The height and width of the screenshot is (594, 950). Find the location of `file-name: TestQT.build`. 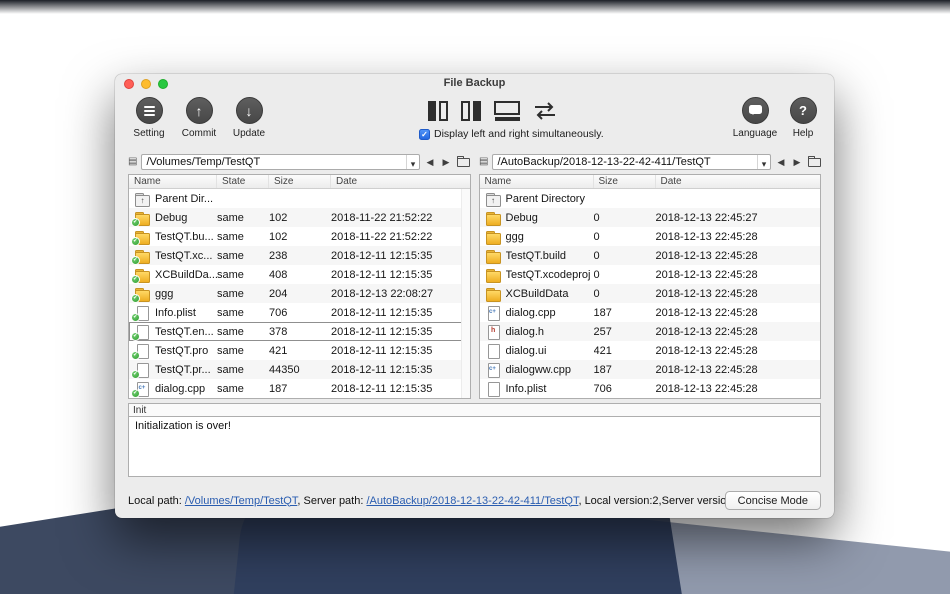

file-name: TestQT.build is located at coordinates (536, 255).